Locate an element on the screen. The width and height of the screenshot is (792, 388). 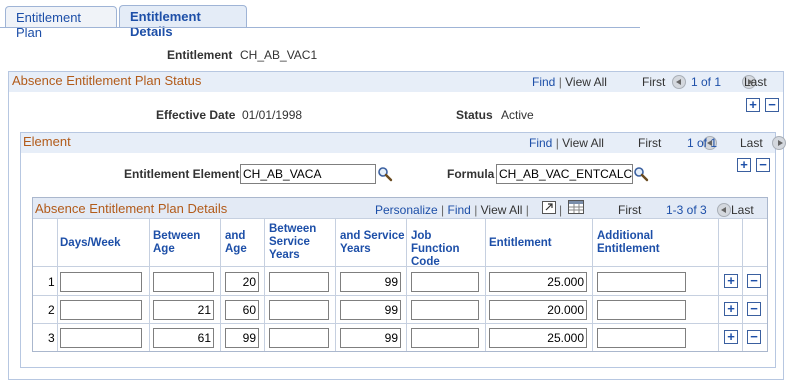
plan-status-add-button: + is located at coordinates (753, 105).